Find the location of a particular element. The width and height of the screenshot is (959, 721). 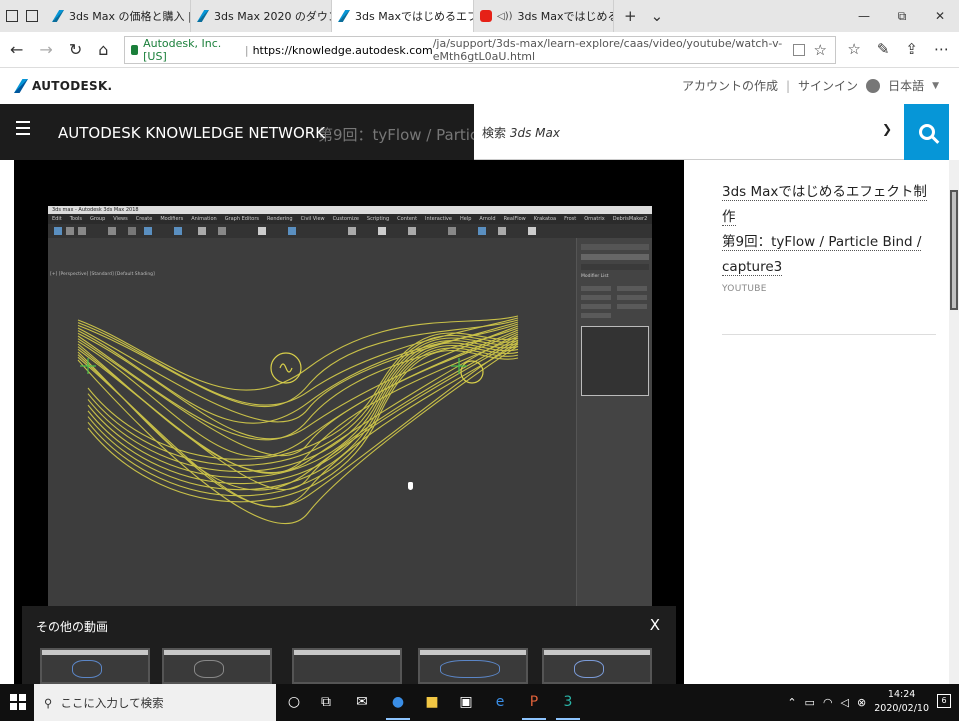

autodesk-logo: AUTODESK. is located at coordinates (63, 86).